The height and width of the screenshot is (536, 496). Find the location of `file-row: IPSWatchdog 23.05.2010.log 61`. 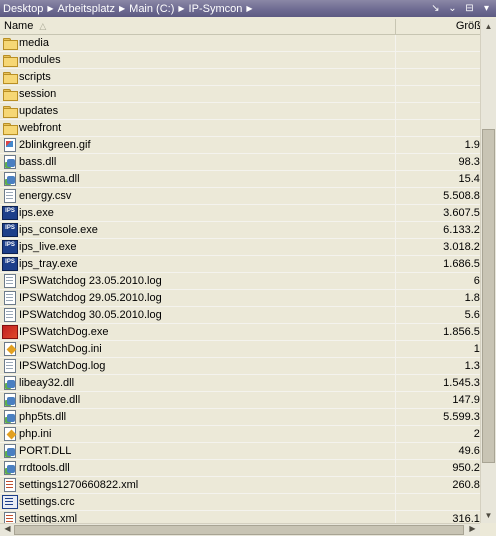

file-row: IPSWatchdog 23.05.2010.log 61 is located at coordinates (240, 281).